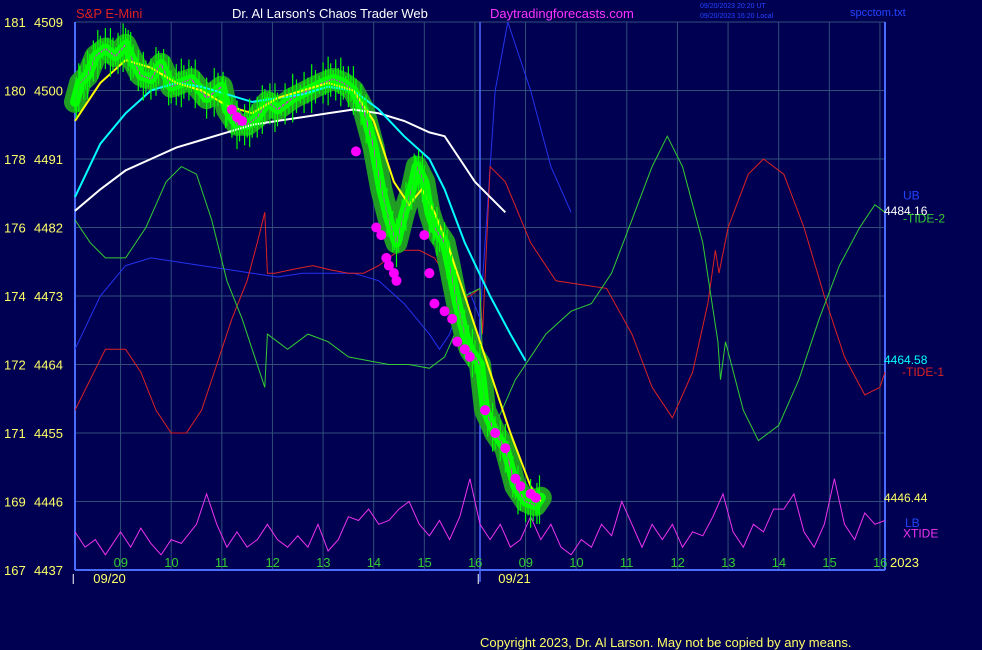 Image resolution: width=982 pixels, height=650 pixels. Describe the element at coordinates (911, 196) in the screenshot. I see `right-label: UB` at that location.